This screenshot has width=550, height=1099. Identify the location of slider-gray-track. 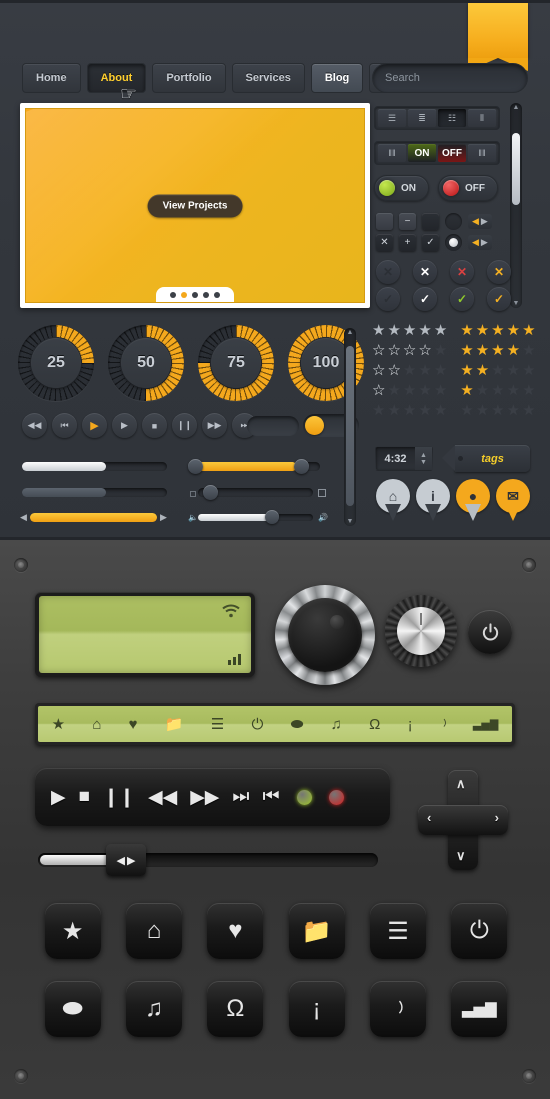
(94, 492).